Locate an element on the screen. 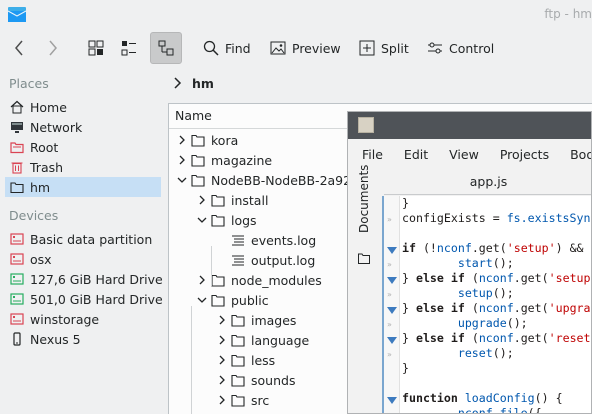  breadcrumb: hm is located at coordinates (379, 84).